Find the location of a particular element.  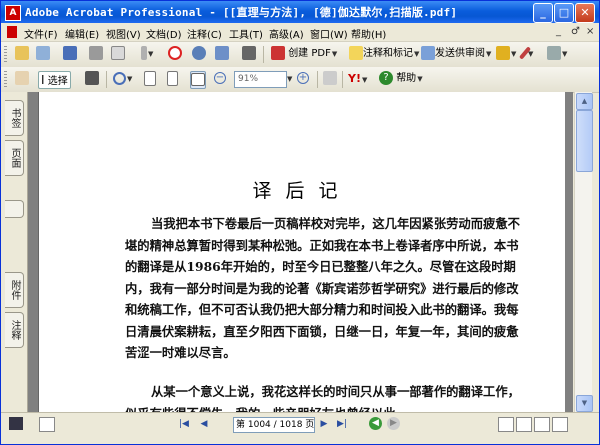

folder-icon is located at coordinates (22, 53).